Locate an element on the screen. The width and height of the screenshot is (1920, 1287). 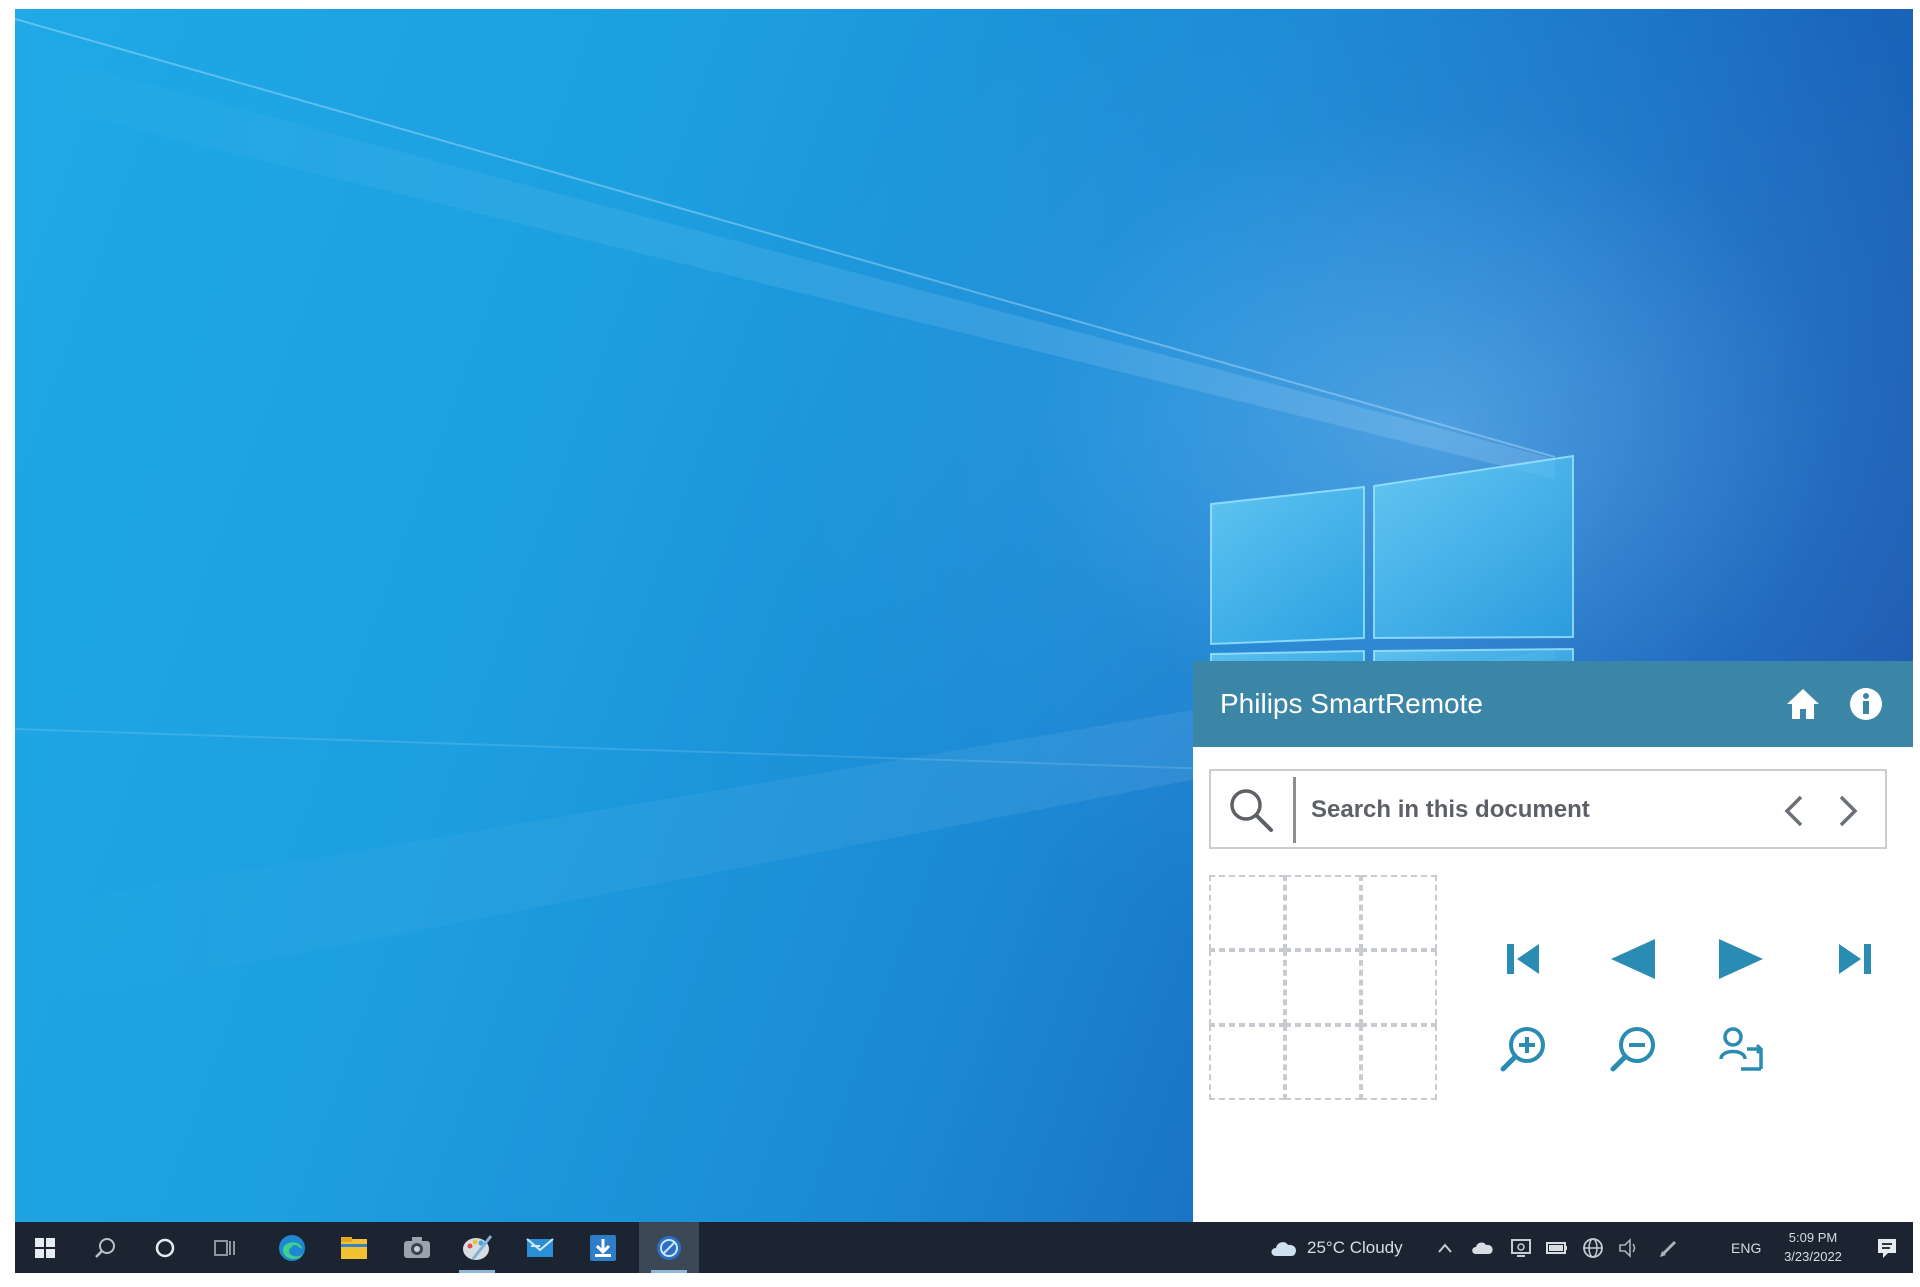
cortana-button is located at coordinates (165, 1247).